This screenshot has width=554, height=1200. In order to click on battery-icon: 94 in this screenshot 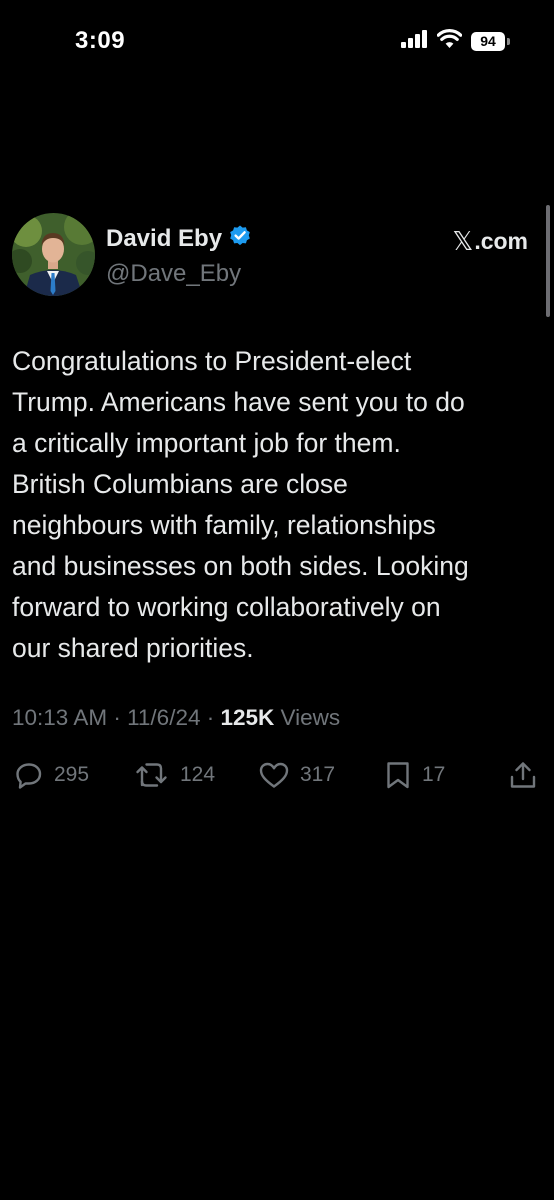, I will do `click(490, 41)`.